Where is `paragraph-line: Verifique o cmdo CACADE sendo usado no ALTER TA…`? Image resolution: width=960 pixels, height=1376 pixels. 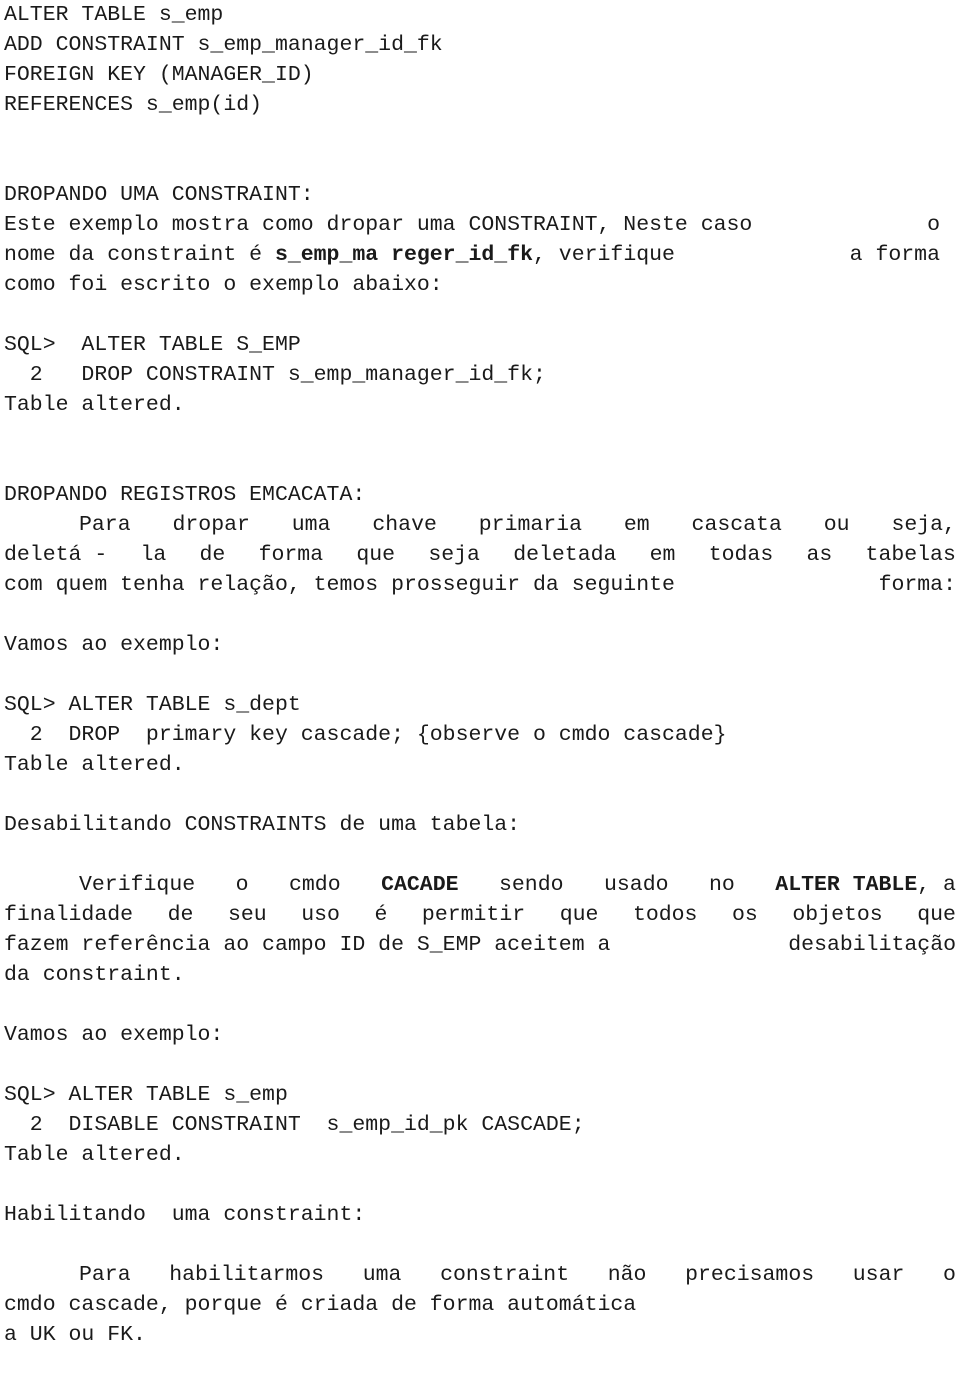 paragraph-line: Verifique o cmdo CACADE sendo usado no ALTER TA… is located at coordinates (480, 885).